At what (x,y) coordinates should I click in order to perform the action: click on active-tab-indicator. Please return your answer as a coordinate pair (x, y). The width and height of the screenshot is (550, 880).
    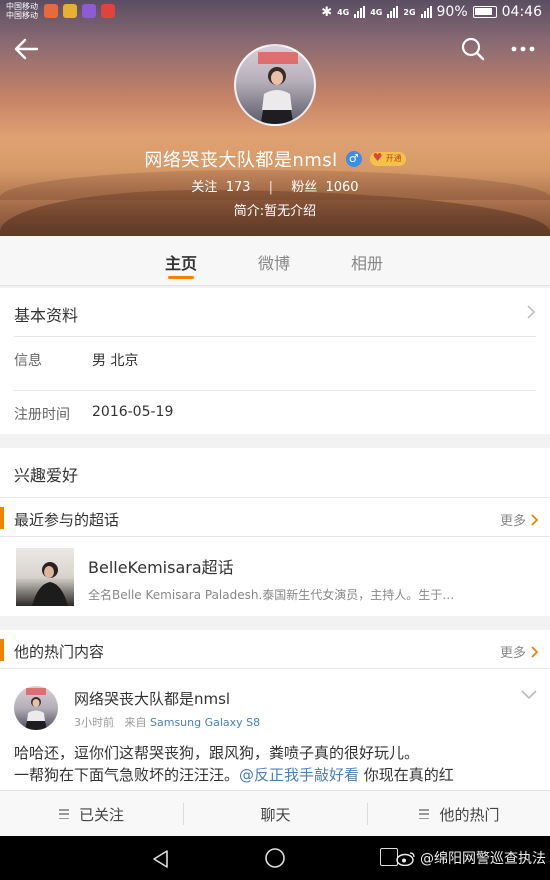
    Looking at the image, I should click on (181, 277).